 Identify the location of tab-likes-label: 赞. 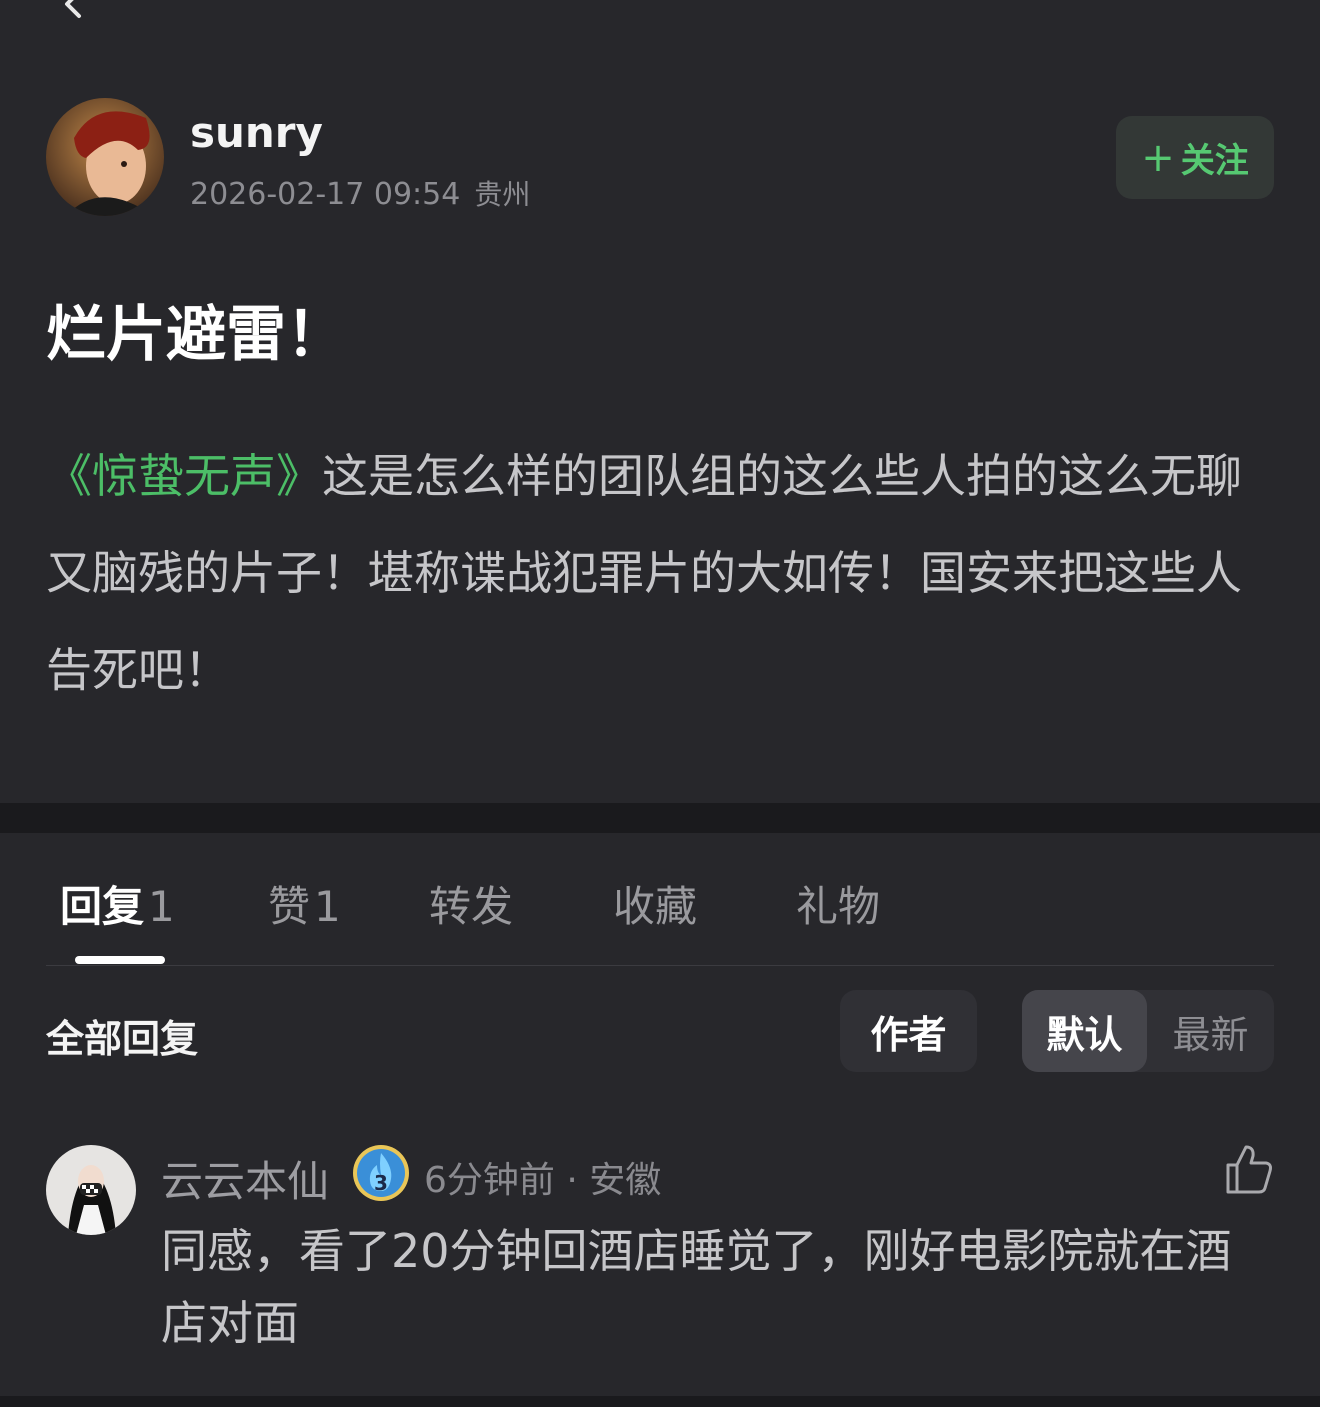
(289, 906).